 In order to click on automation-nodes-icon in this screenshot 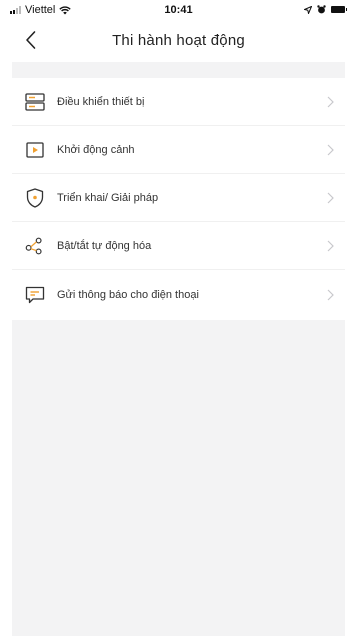, I will do `click(35, 246)`.